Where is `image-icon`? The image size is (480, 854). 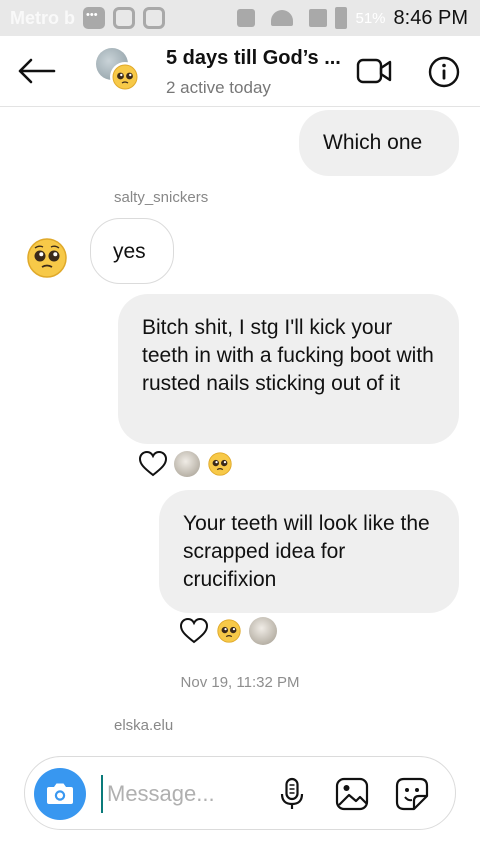
image-icon is located at coordinates (352, 794).